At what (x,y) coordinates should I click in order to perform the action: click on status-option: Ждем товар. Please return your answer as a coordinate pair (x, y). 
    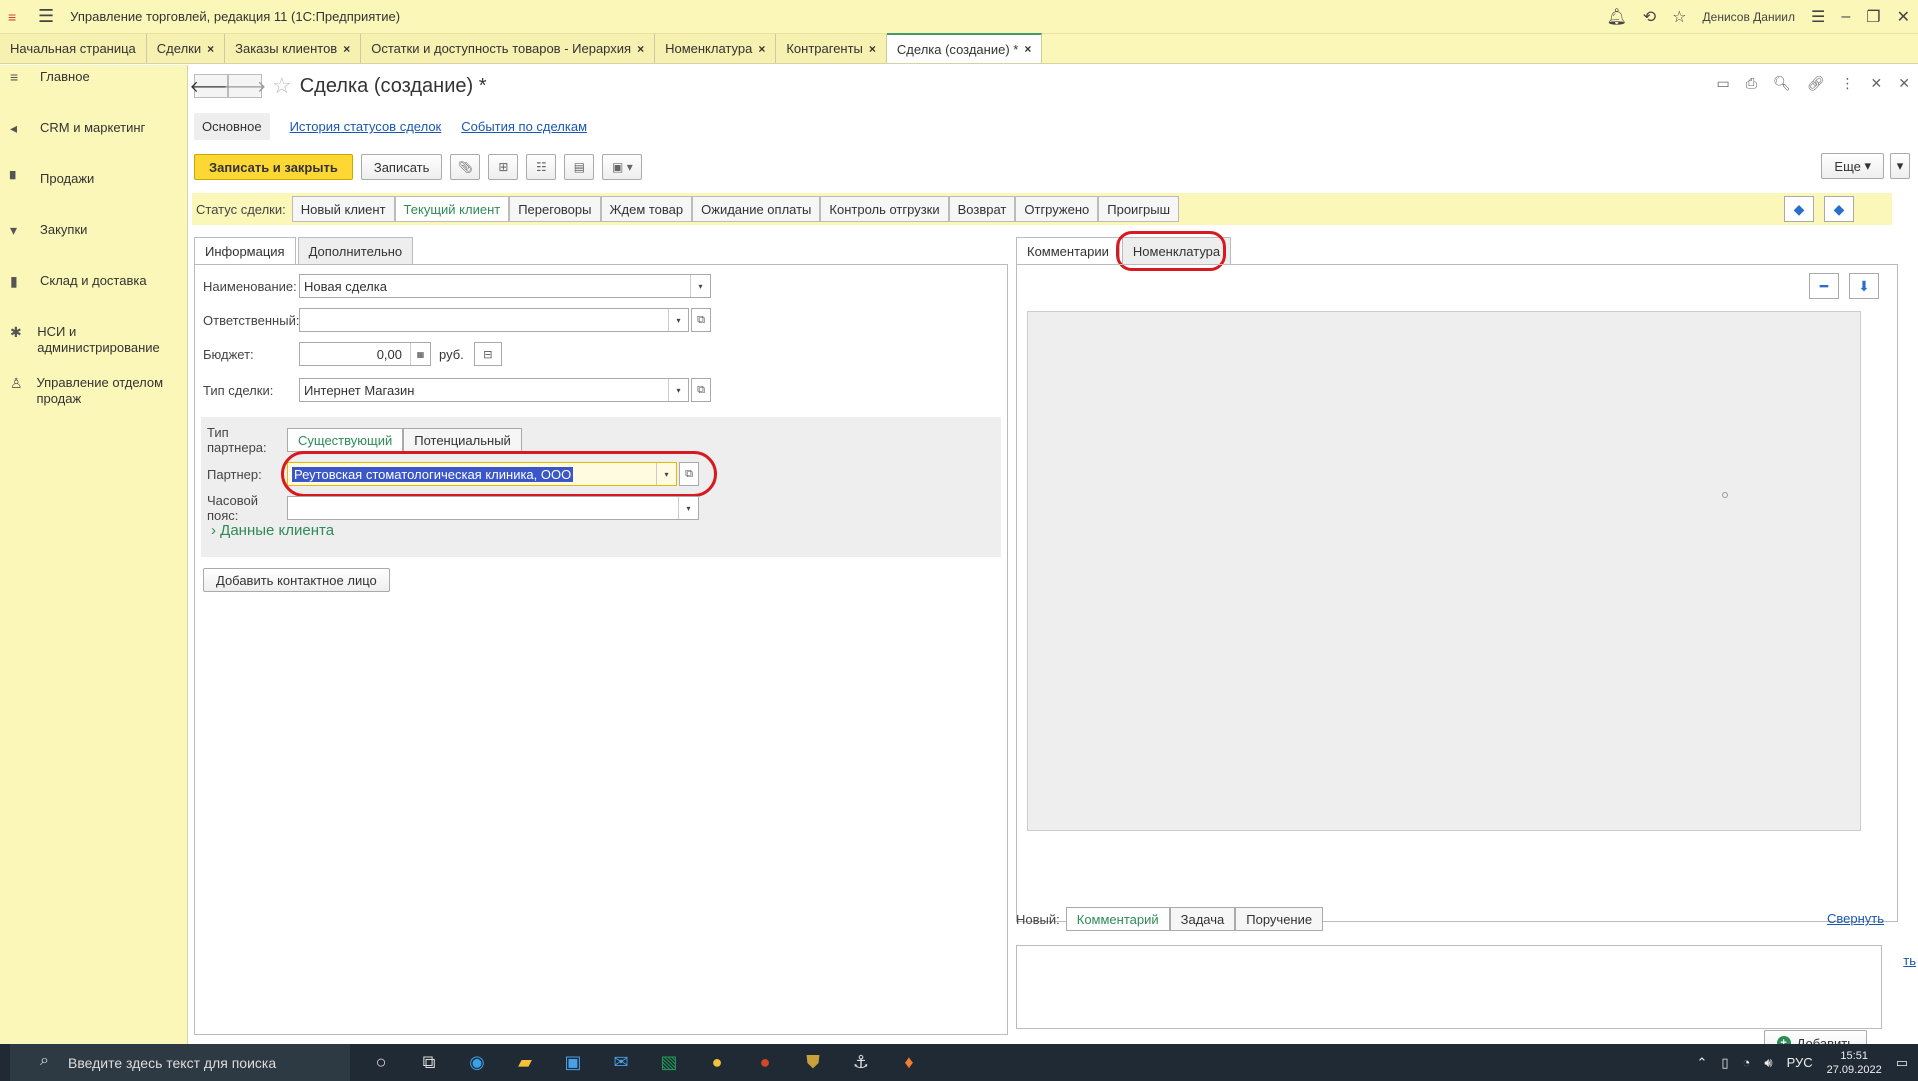
    Looking at the image, I should click on (646, 209).